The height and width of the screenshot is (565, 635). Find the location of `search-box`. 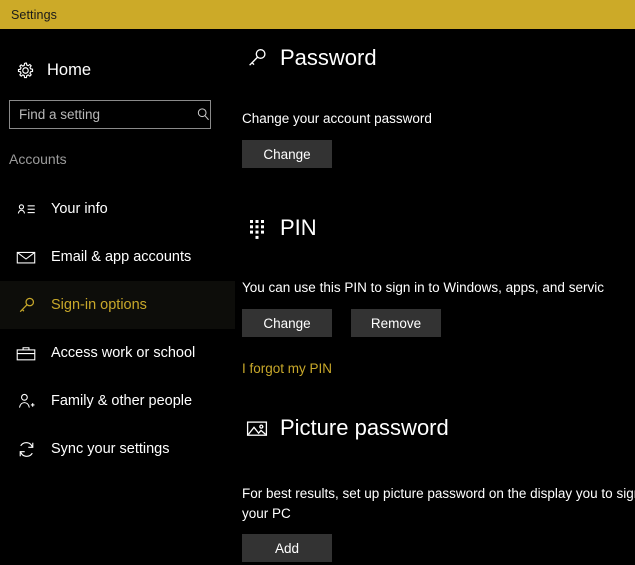

search-box is located at coordinates (110, 114).